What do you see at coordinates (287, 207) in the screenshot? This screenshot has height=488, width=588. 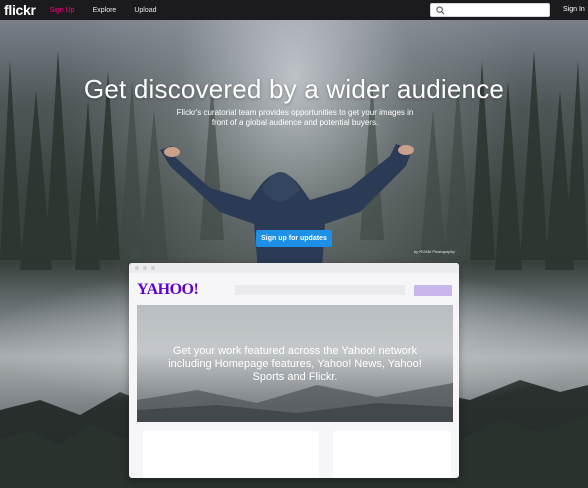 I see `person-with-raised-arms` at bounding box center [287, 207].